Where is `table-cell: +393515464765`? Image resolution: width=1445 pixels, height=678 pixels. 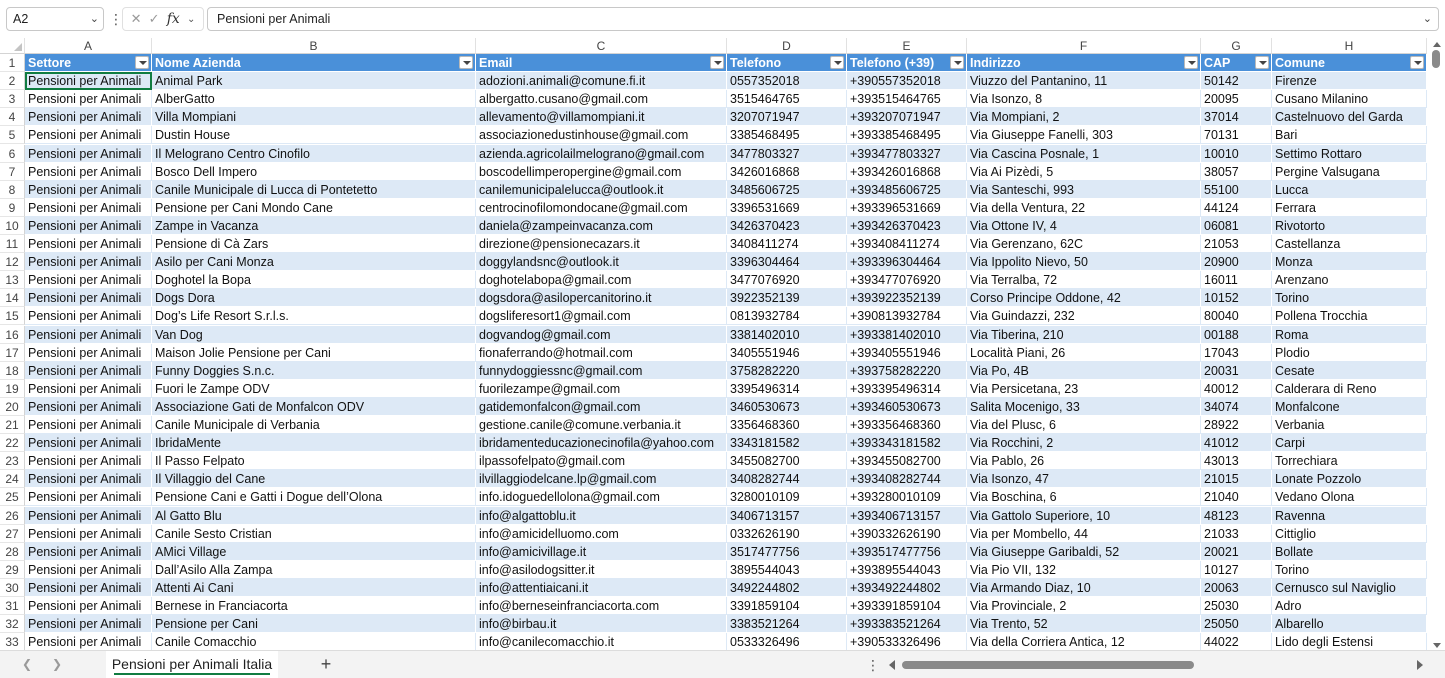 table-cell: +393515464765 is located at coordinates (907, 99).